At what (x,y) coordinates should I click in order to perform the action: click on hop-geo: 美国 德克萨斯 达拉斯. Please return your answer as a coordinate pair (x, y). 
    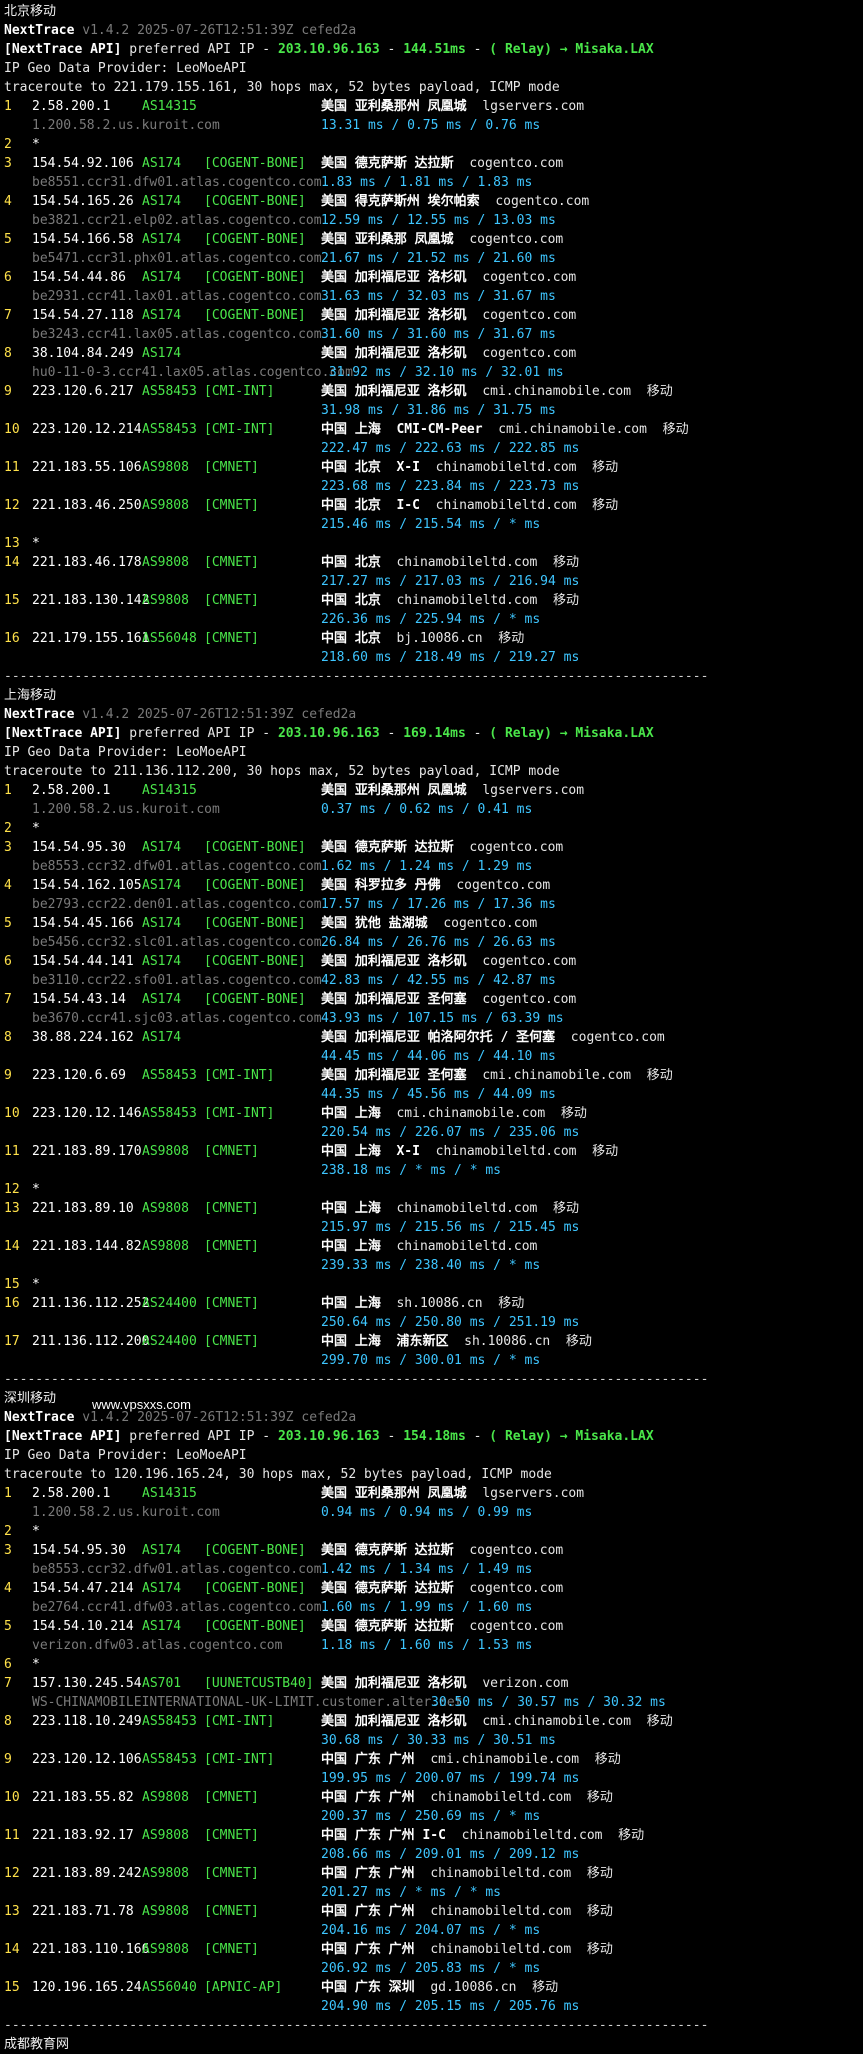
    Looking at the image, I should click on (387, 1588).